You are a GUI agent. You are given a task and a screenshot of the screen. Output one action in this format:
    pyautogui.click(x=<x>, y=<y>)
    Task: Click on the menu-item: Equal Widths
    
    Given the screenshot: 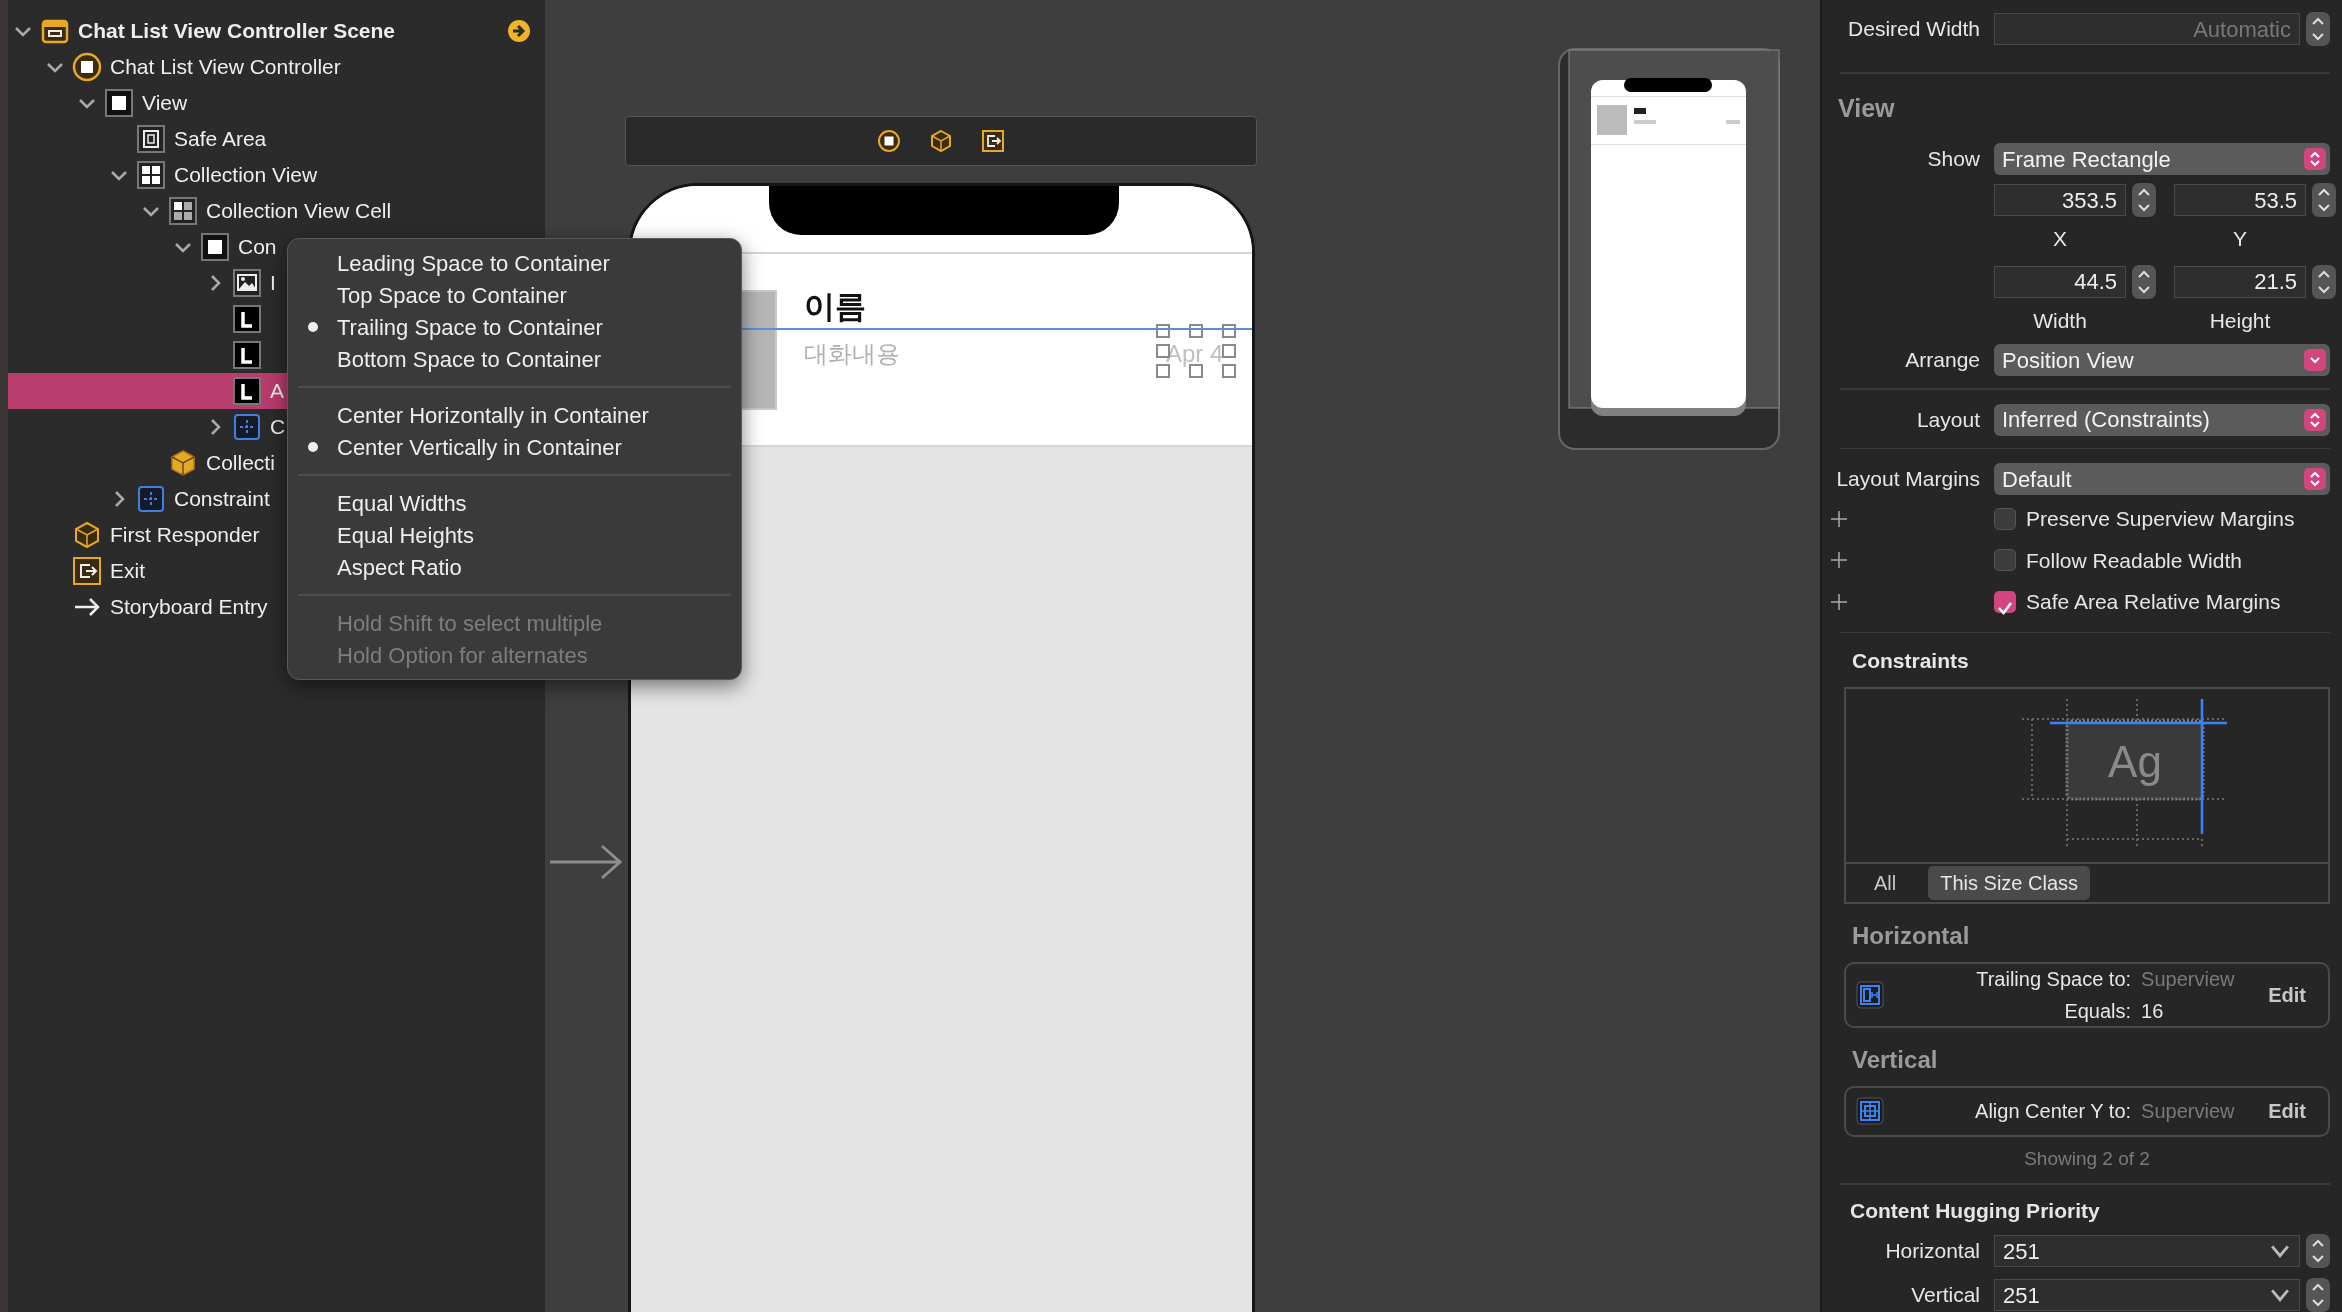 What is the action you would take?
    pyautogui.click(x=514, y=503)
    